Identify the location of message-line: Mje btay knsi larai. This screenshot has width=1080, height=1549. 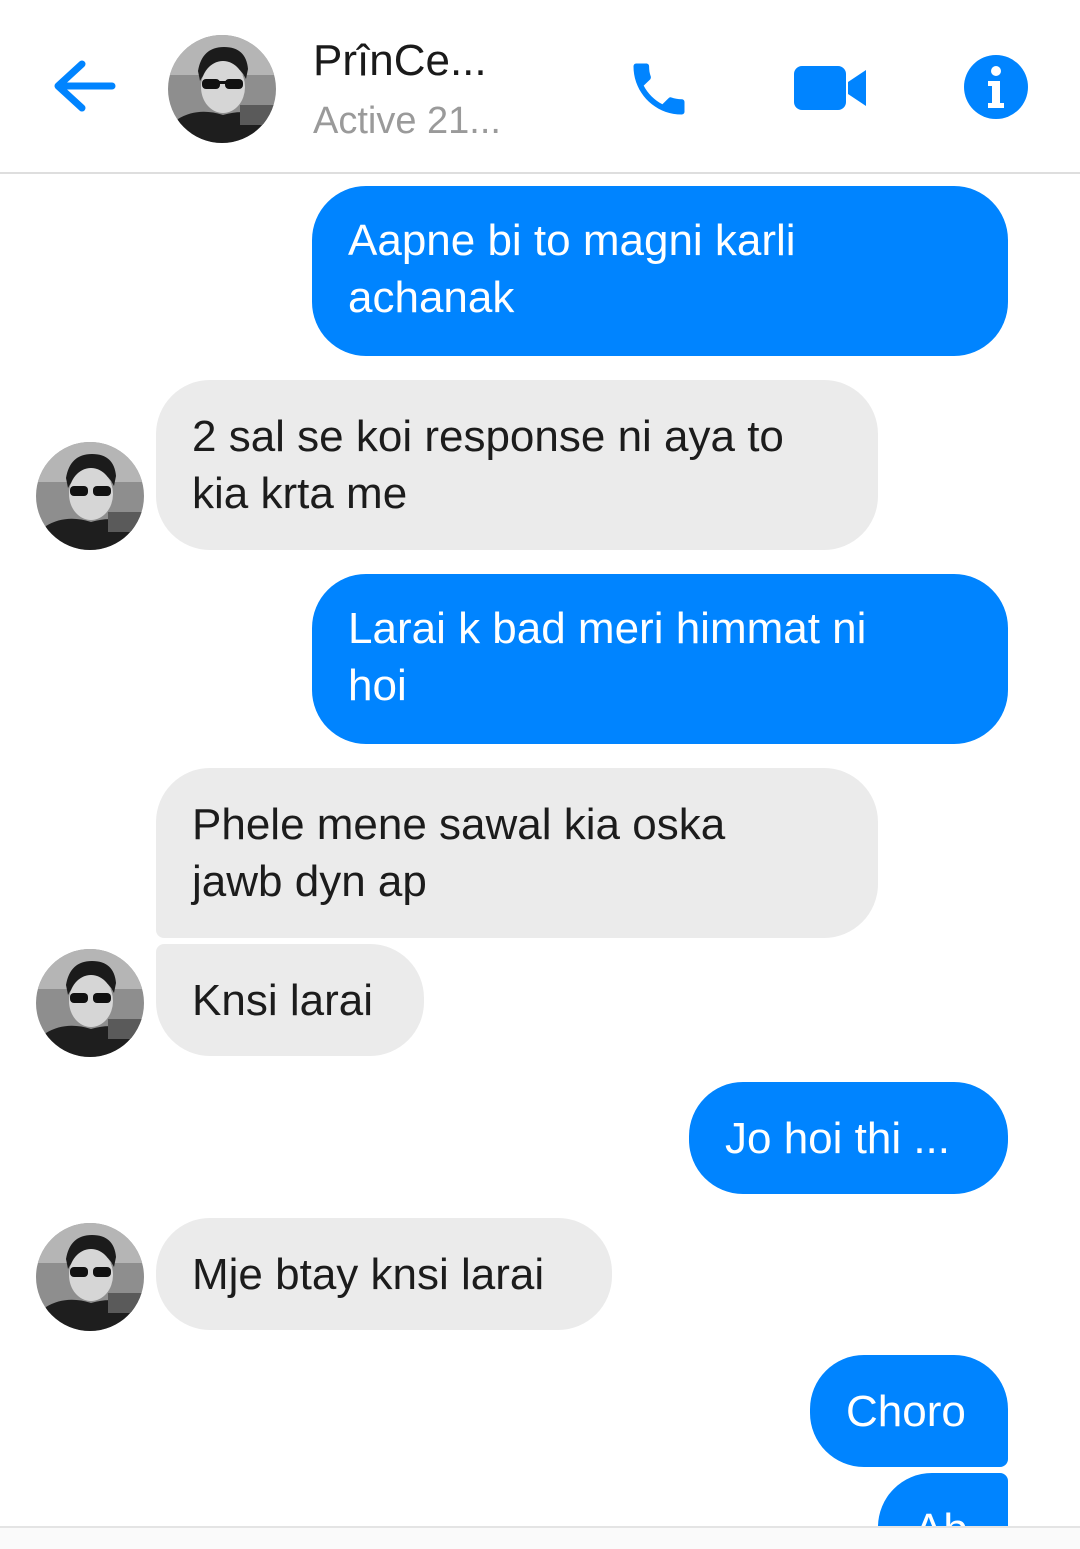
(368, 1274).